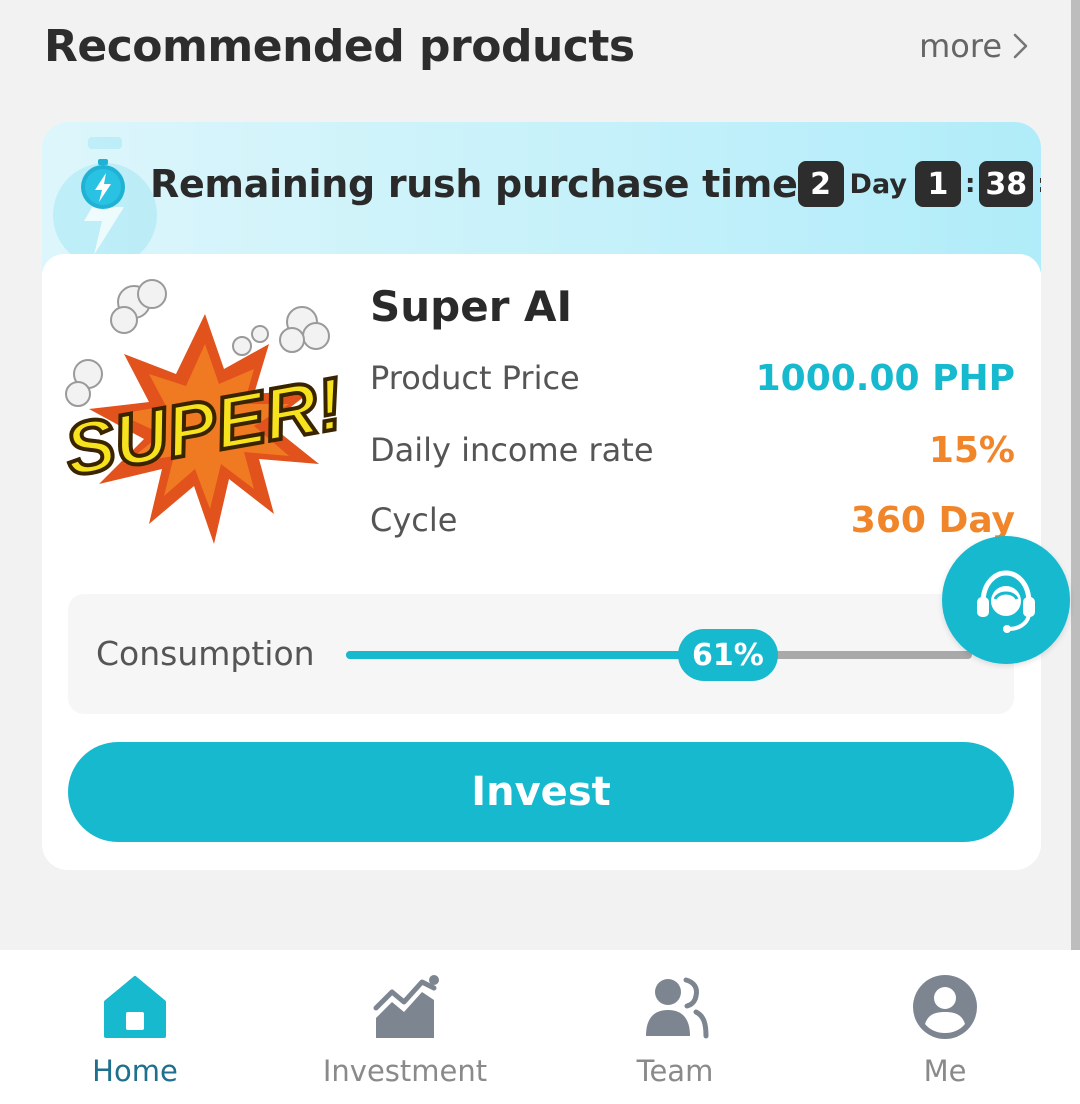 This screenshot has width=1080, height=1104. Describe the element at coordinates (471, 306) in the screenshot. I see `product-name: Super AI` at that location.